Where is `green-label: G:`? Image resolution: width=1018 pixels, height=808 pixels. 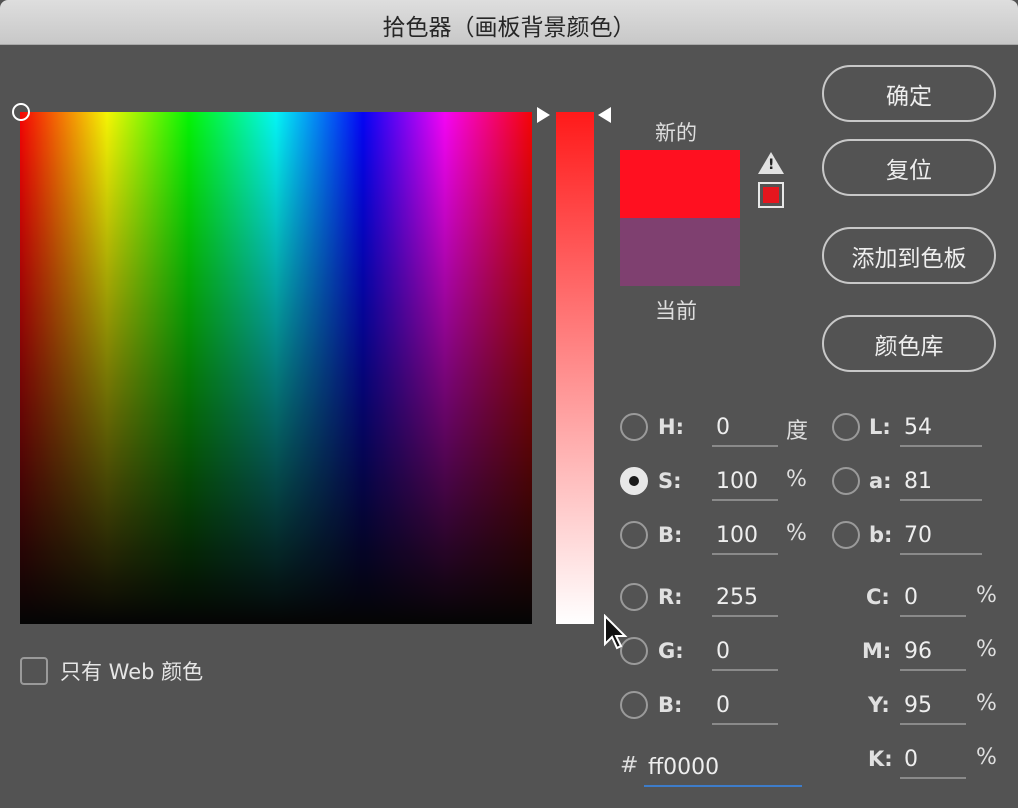 green-label: G: is located at coordinates (671, 651).